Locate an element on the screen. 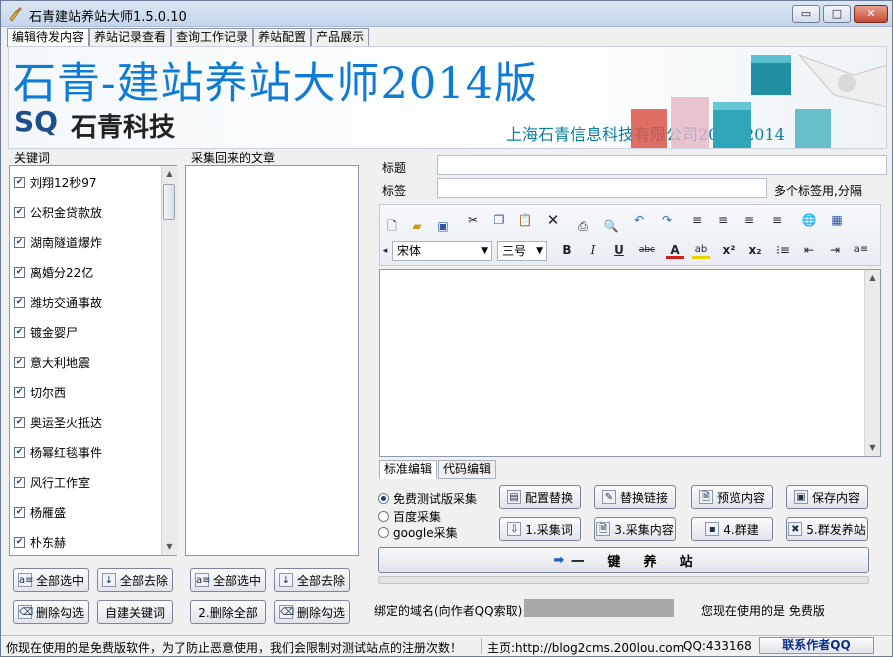 This screenshot has height=657, width=893. minimize-button: ▭ is located at coordinates (806, 14).